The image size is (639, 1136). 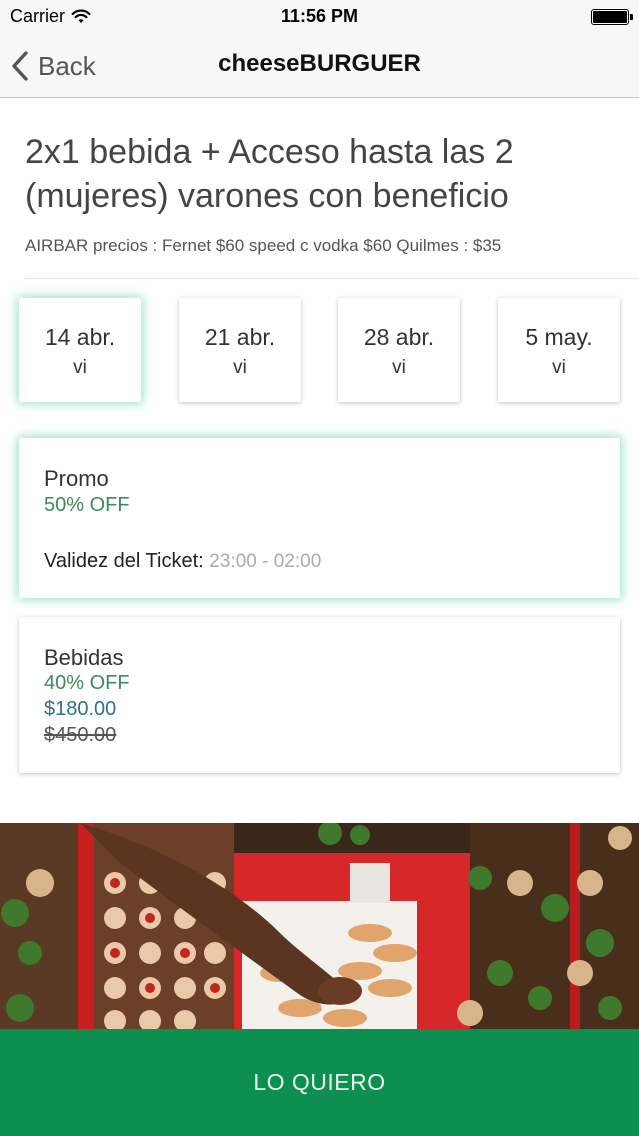 I want to click on date-label: 5 may., so click(x=559, y=337).